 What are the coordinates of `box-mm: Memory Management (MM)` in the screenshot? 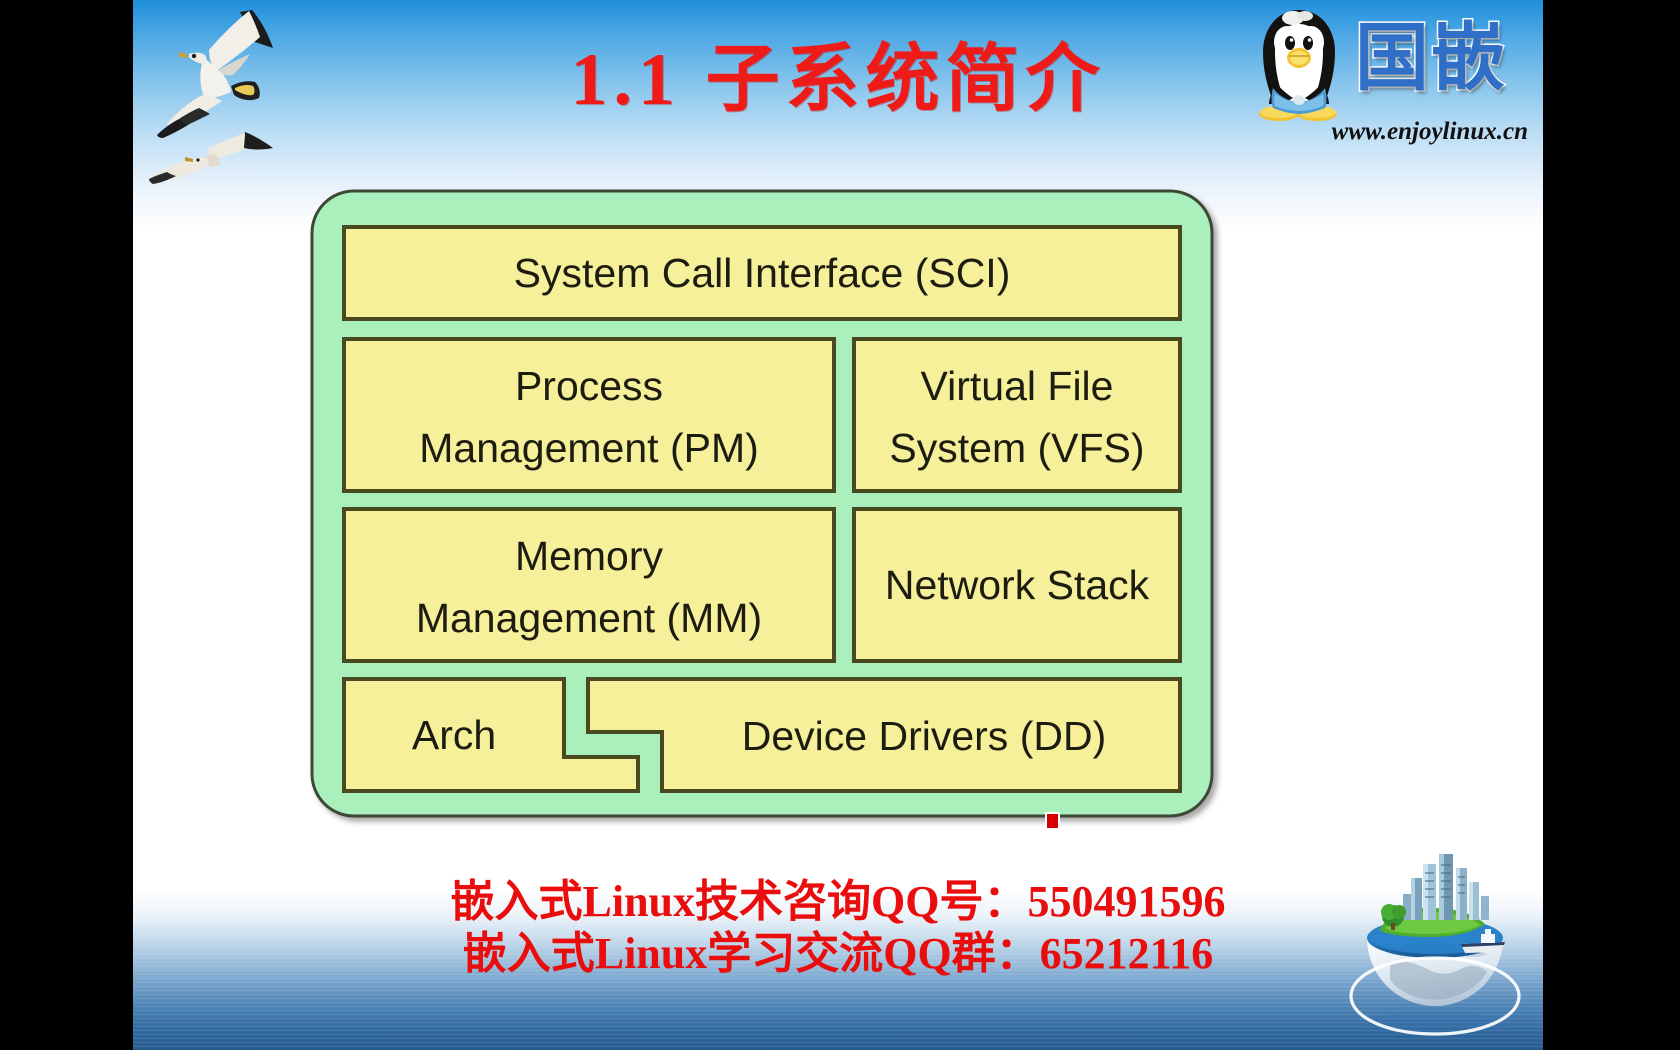 It's located at (589, 585).